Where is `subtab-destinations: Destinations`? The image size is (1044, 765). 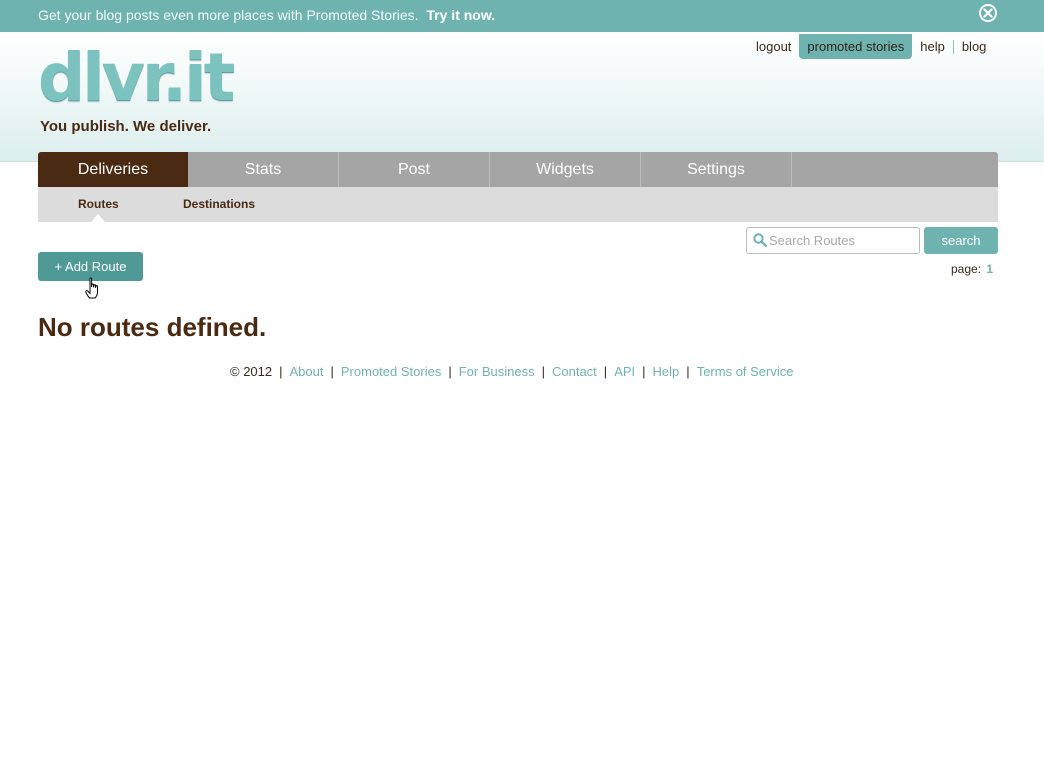
subtab-destinations: Destinations is located at coordinates (219, 204).